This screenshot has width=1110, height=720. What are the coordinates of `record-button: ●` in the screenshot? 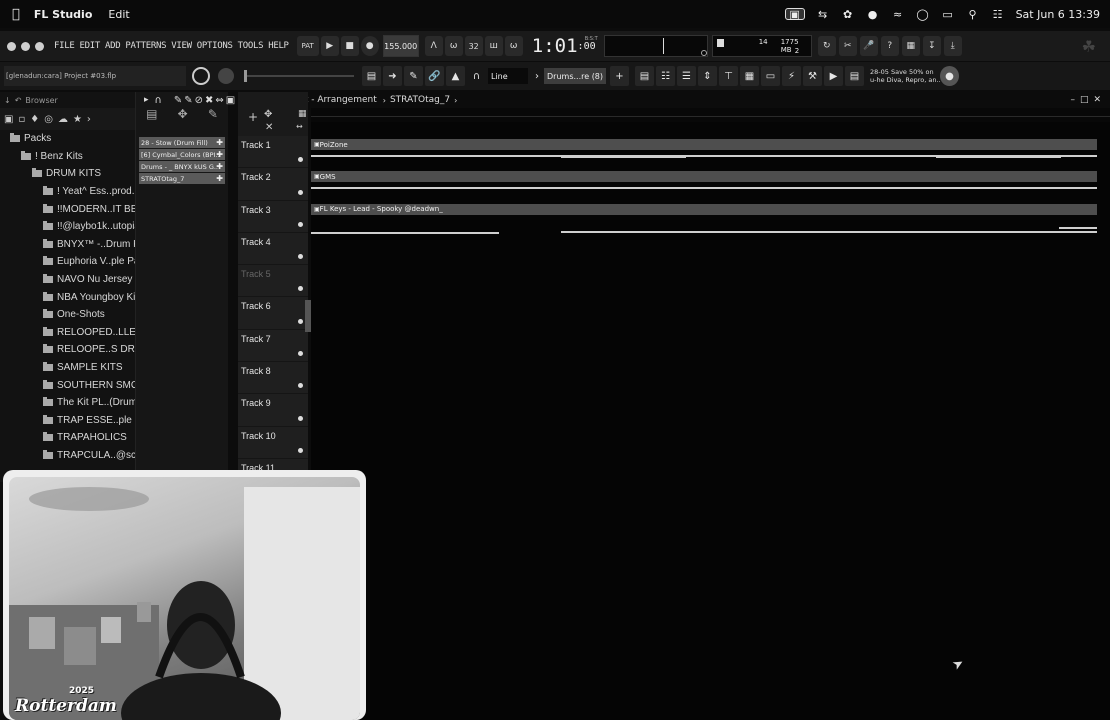 It's located at (369, 46).